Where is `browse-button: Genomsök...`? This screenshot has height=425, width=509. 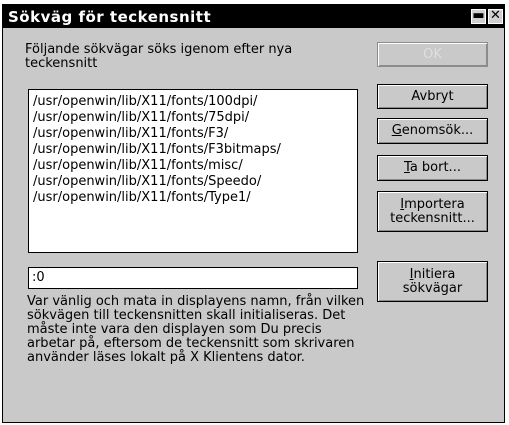
browse-button: Genomsök... is located at coordinates (432, 131).